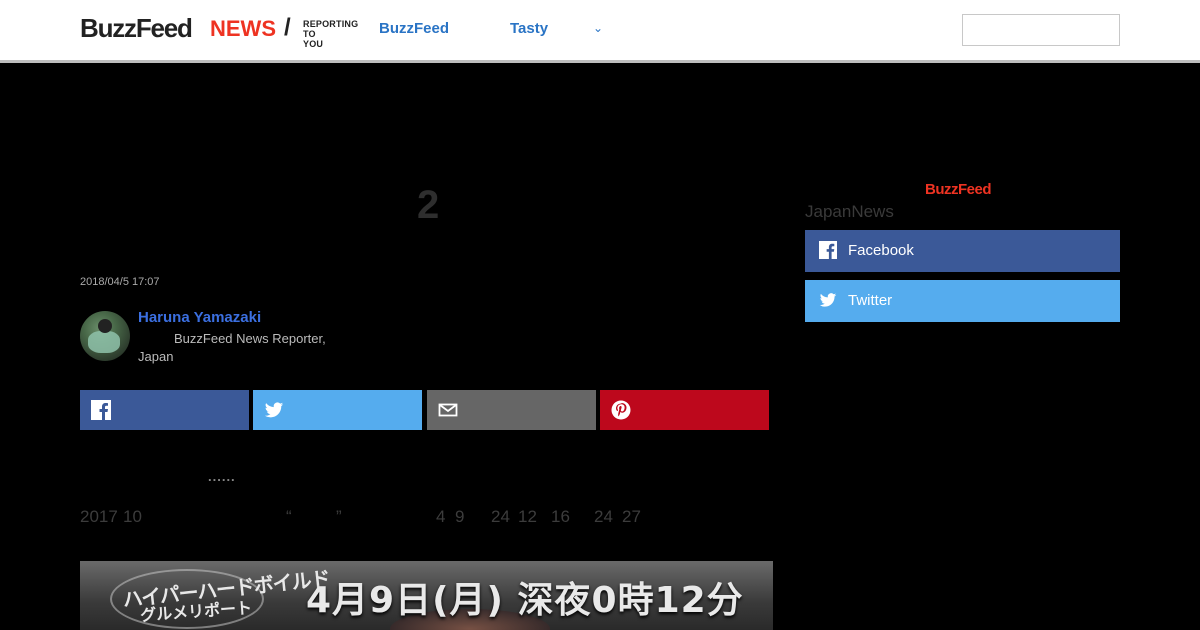 The height and width of the screenshot is (630, 1200). What do you see at coordinates (337, 410) in the screenshot?
I see `share-twitter-button` at bounding box center [337, 410].